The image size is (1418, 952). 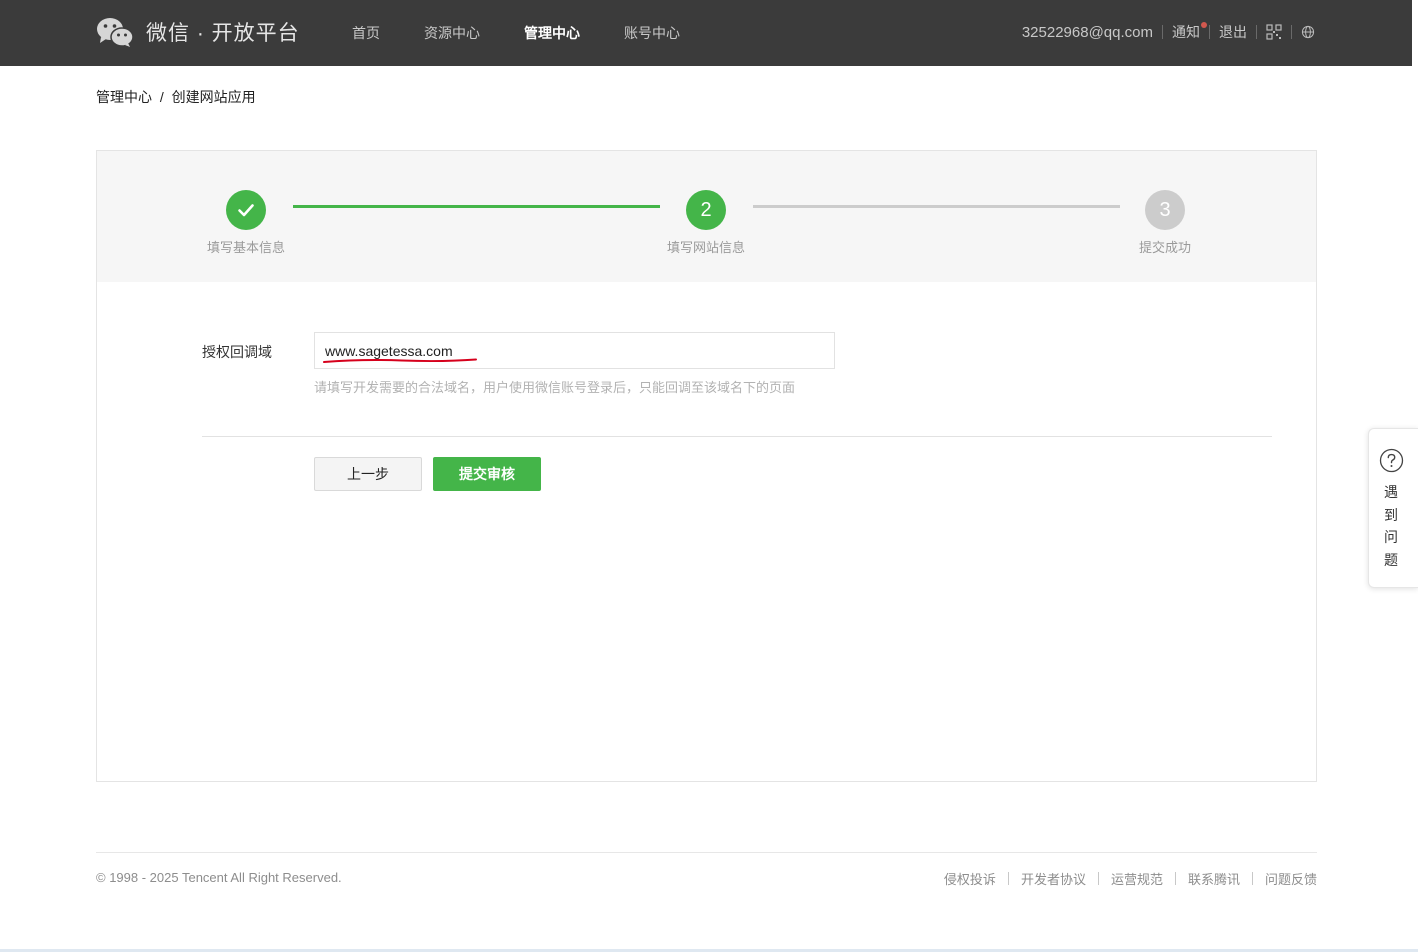 I want to click on callback-domain-label: 授权回调域, so click(x=237, y=352).